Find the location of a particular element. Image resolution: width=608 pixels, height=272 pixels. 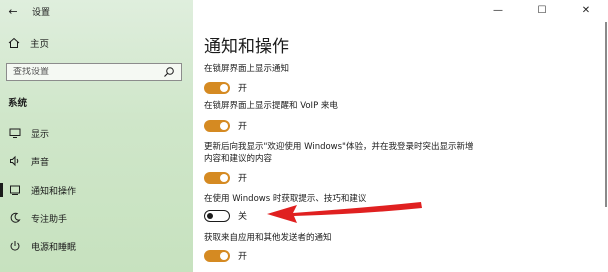

sidebar-item-label: 电源和睡眠 is located at coordinates (54, 247).